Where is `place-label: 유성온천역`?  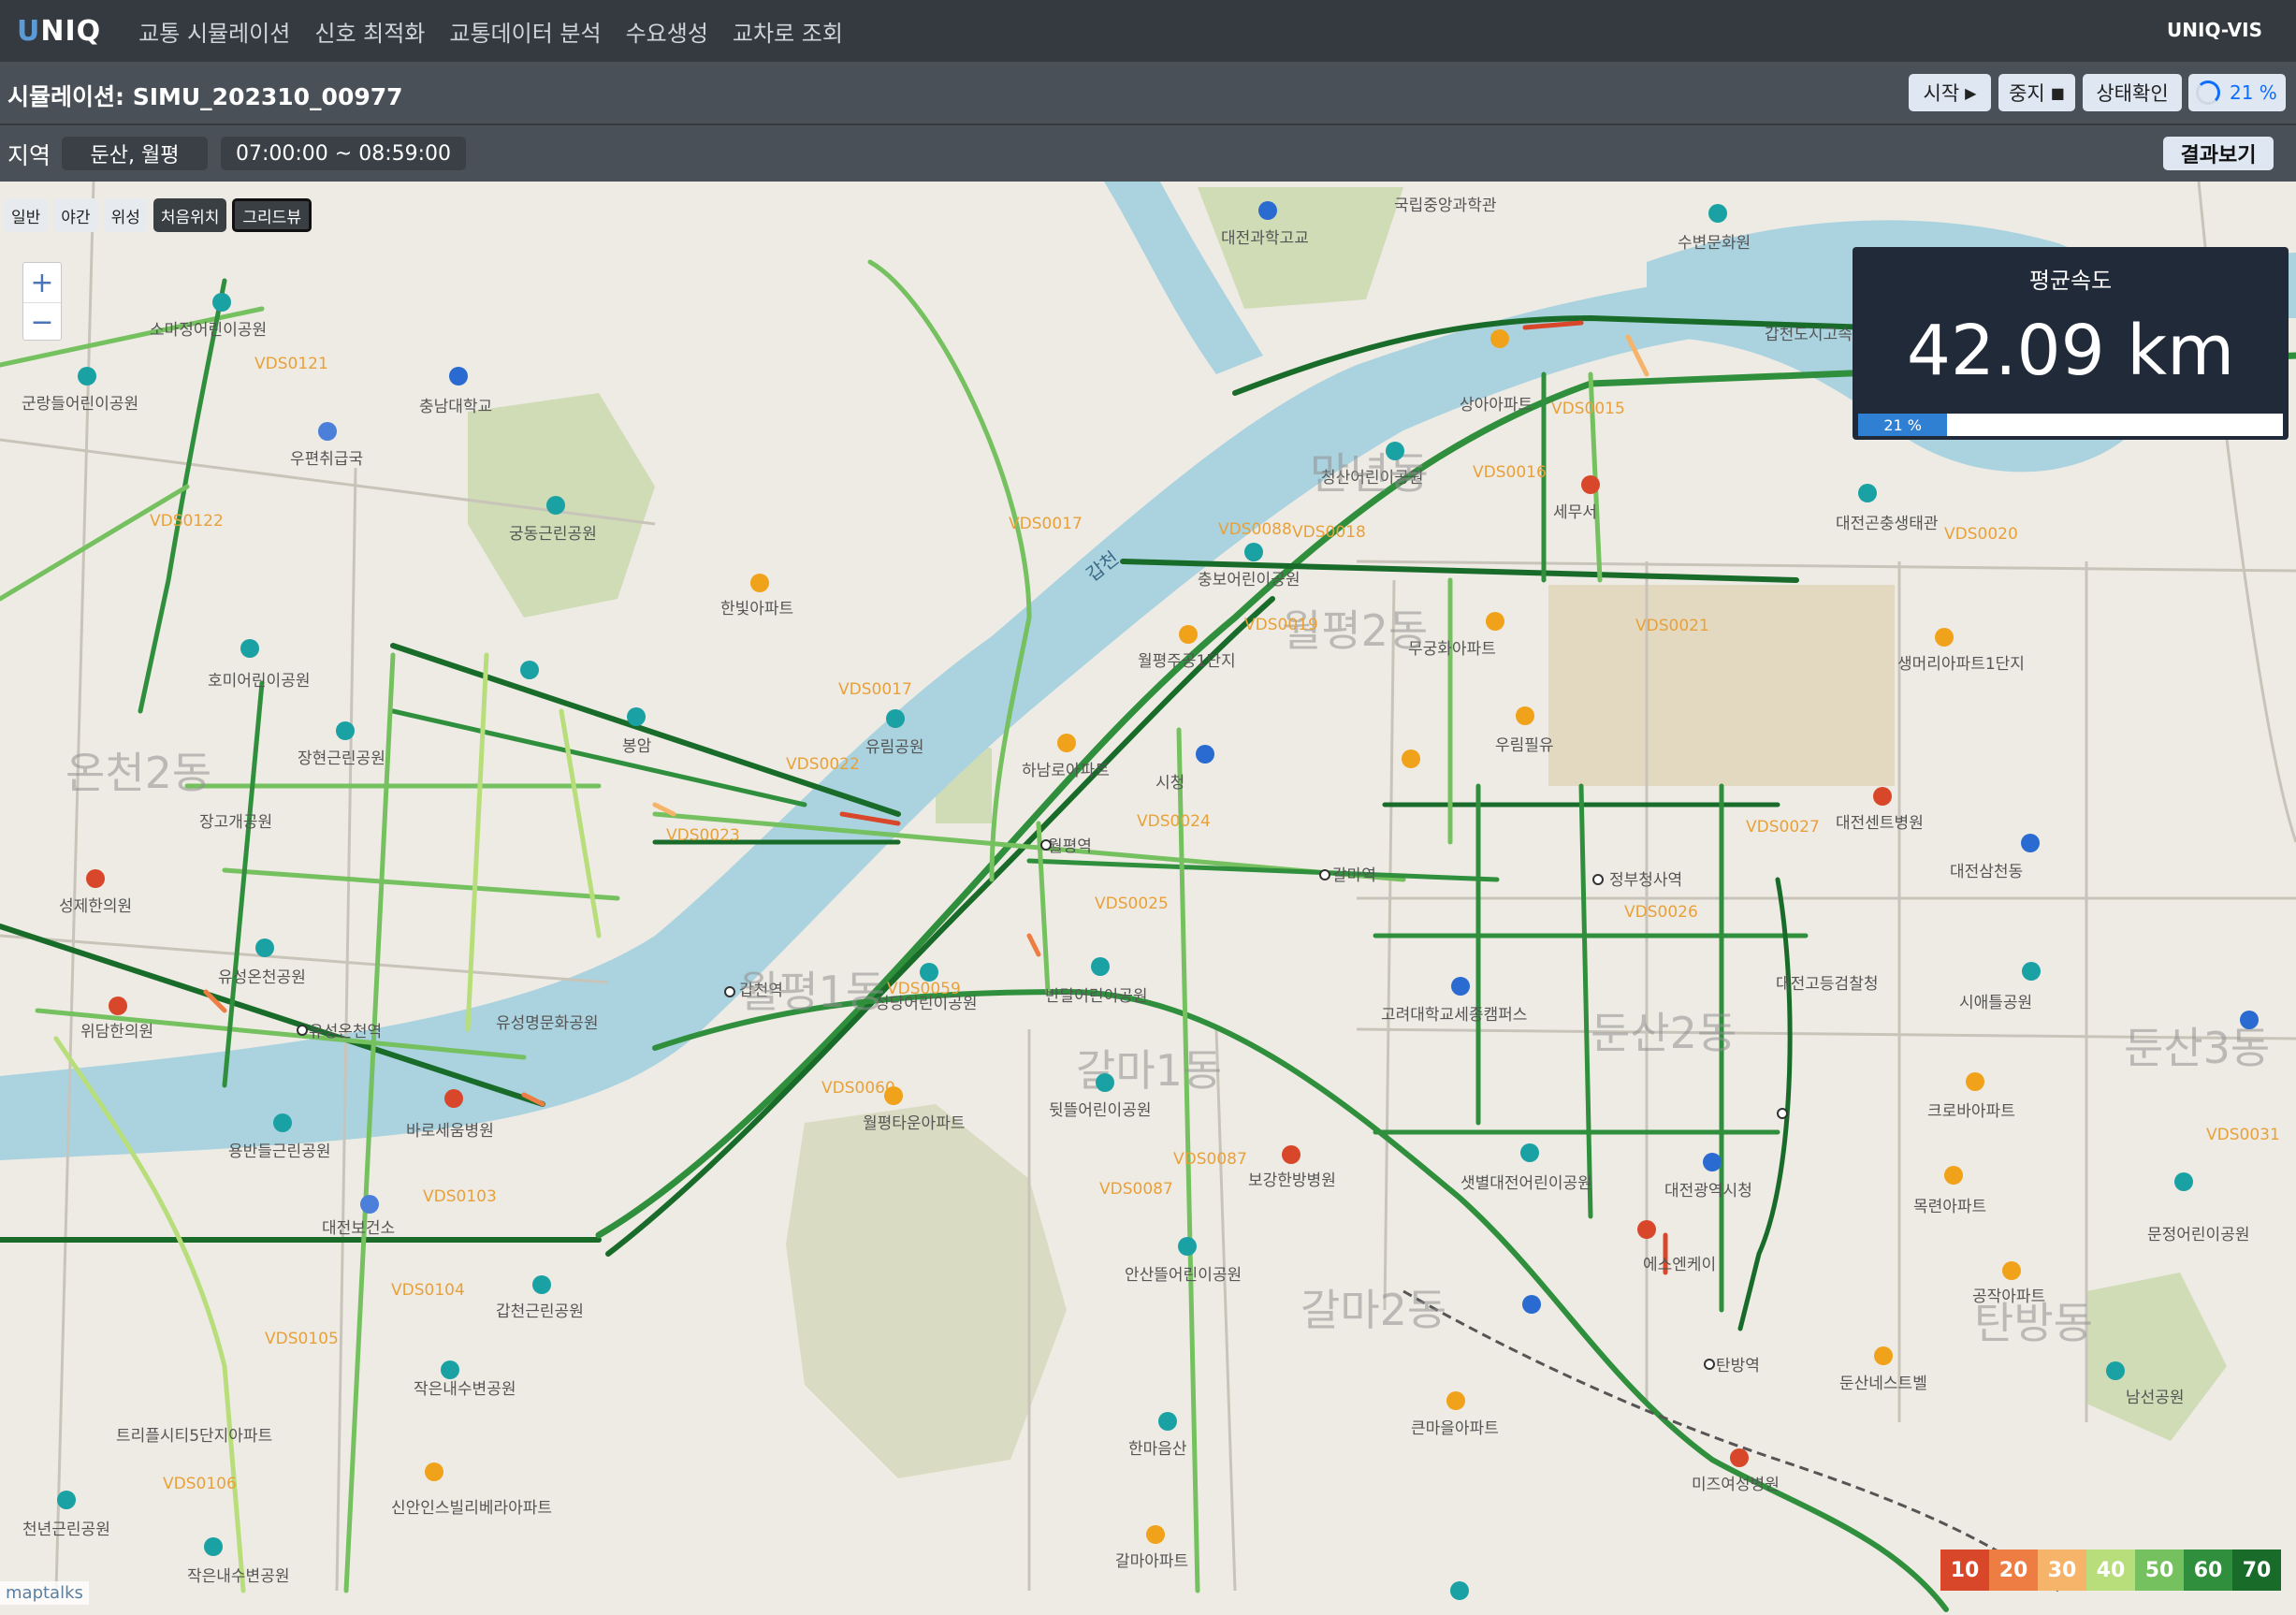
place-label: 유성온천역 is located at coordinates (345, 1032).